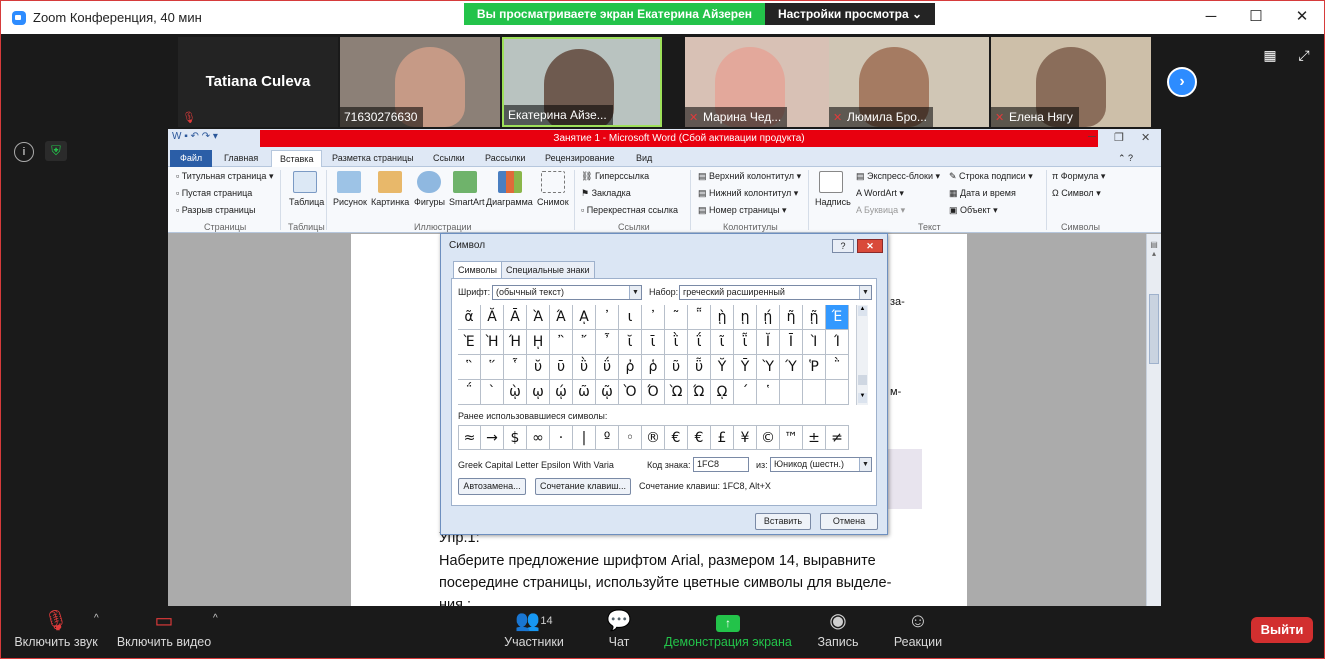 This screenshot has height=659, width=1325. What do you see at coordinates (449, 158) in the screenshot?
I see `tab-references: Ссылки` at bounding box center [449, 158].